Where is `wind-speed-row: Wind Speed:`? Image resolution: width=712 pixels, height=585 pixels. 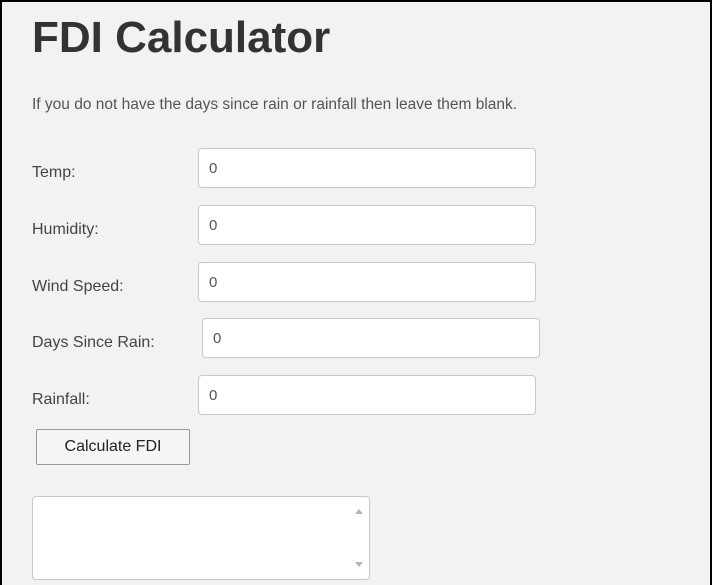
wind-speed-row: Wind Speed: is located at coordinates (292, 283).